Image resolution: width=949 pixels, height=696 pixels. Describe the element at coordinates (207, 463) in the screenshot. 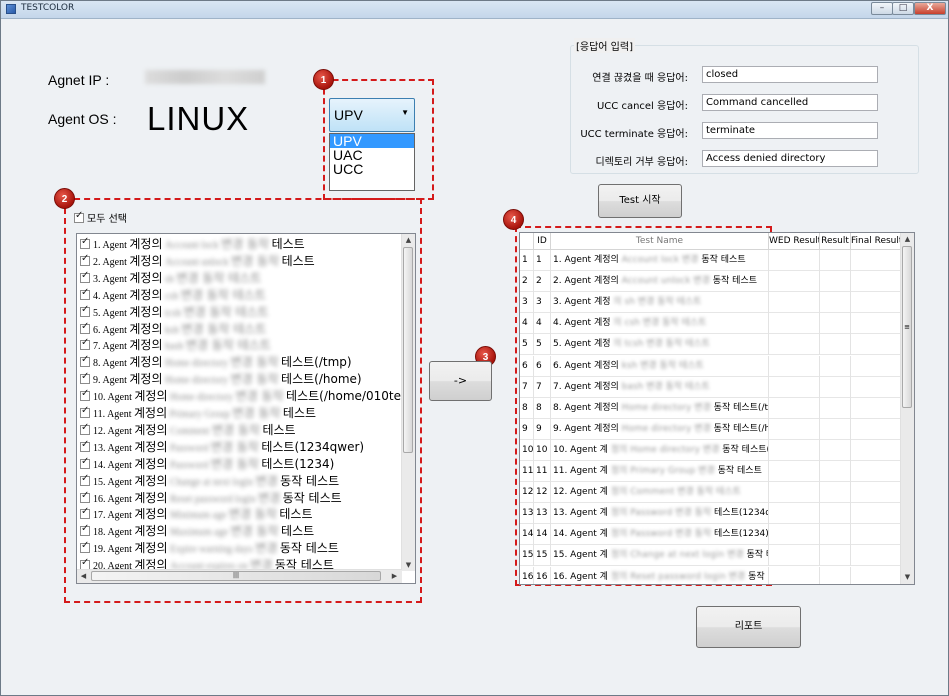

I see `test-item: 14. Agent 계정의 Password 변경 동작 테스트(1234)` at that location.